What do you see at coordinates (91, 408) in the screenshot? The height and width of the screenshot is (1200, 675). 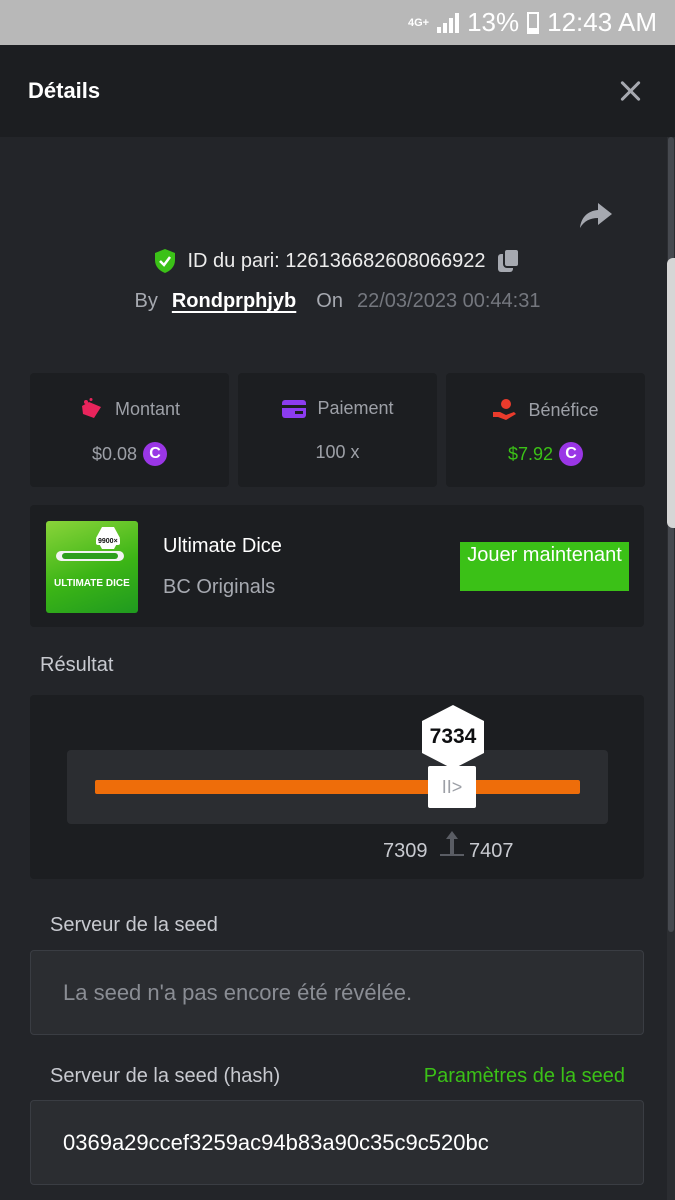 I see `bet-amount-icon` at bounding box center [91, 408].